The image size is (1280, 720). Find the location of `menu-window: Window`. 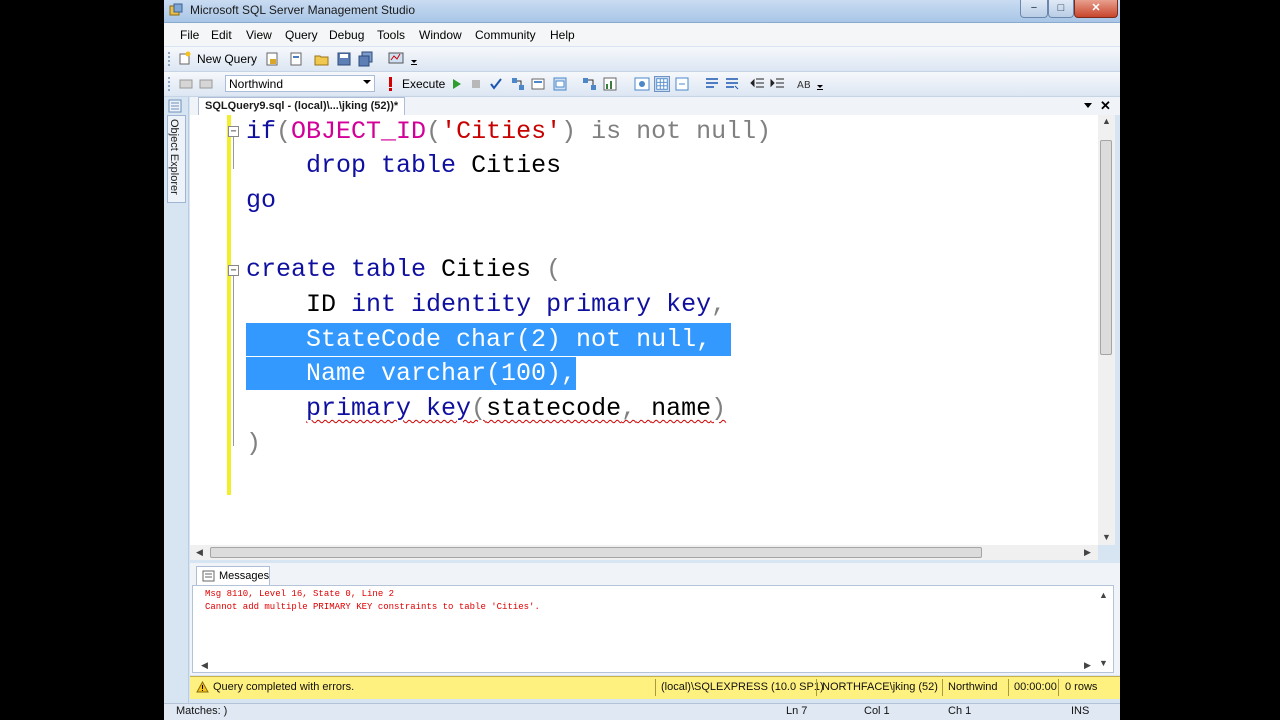

menu-window: Window is located at coordinates (440, 35).